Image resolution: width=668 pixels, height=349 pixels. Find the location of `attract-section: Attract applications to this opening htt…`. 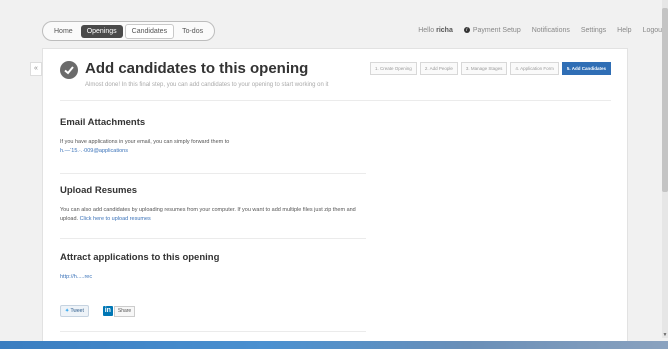

attract-section: Attract applications to this opening htt… is located at coordinates (213, 267).